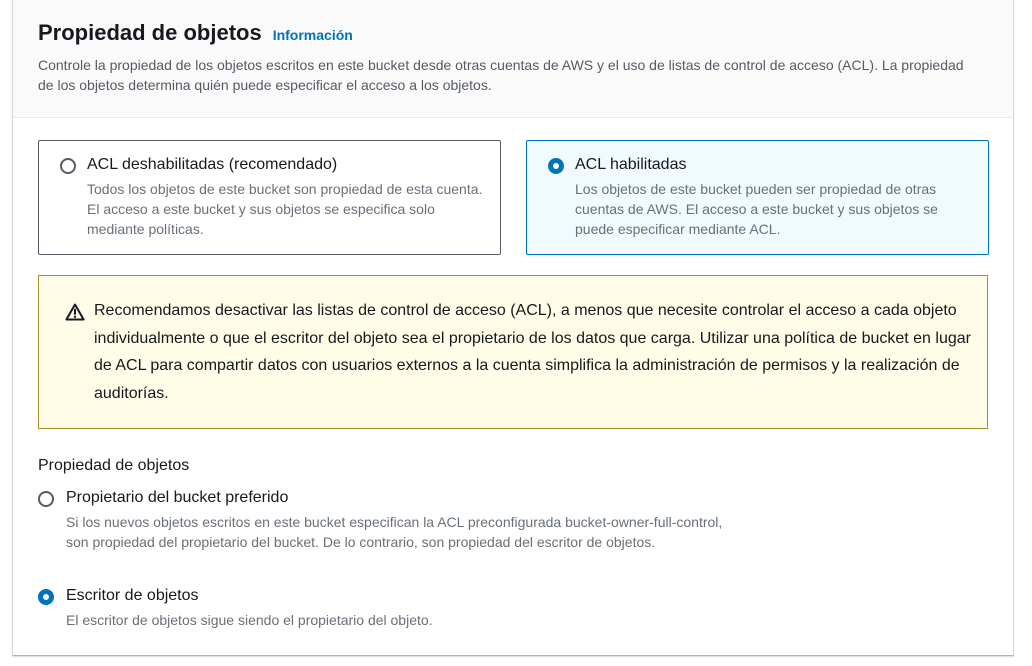 The height and width of the screenshot is (666, 1032). I want to click on acl-enabled-label: ACL habilitadas, so click(631, 164).